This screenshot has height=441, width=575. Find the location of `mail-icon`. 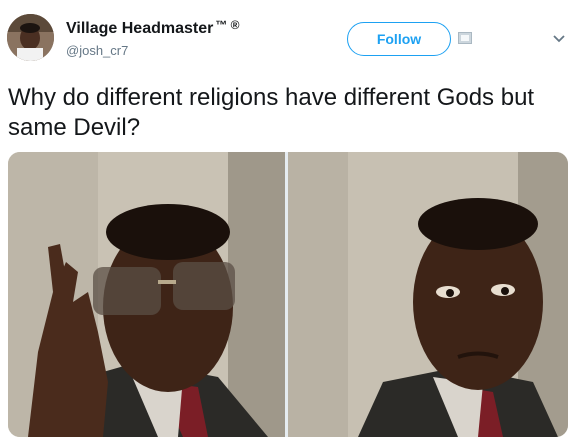

mail-icon is located at coordinates (465, 38).